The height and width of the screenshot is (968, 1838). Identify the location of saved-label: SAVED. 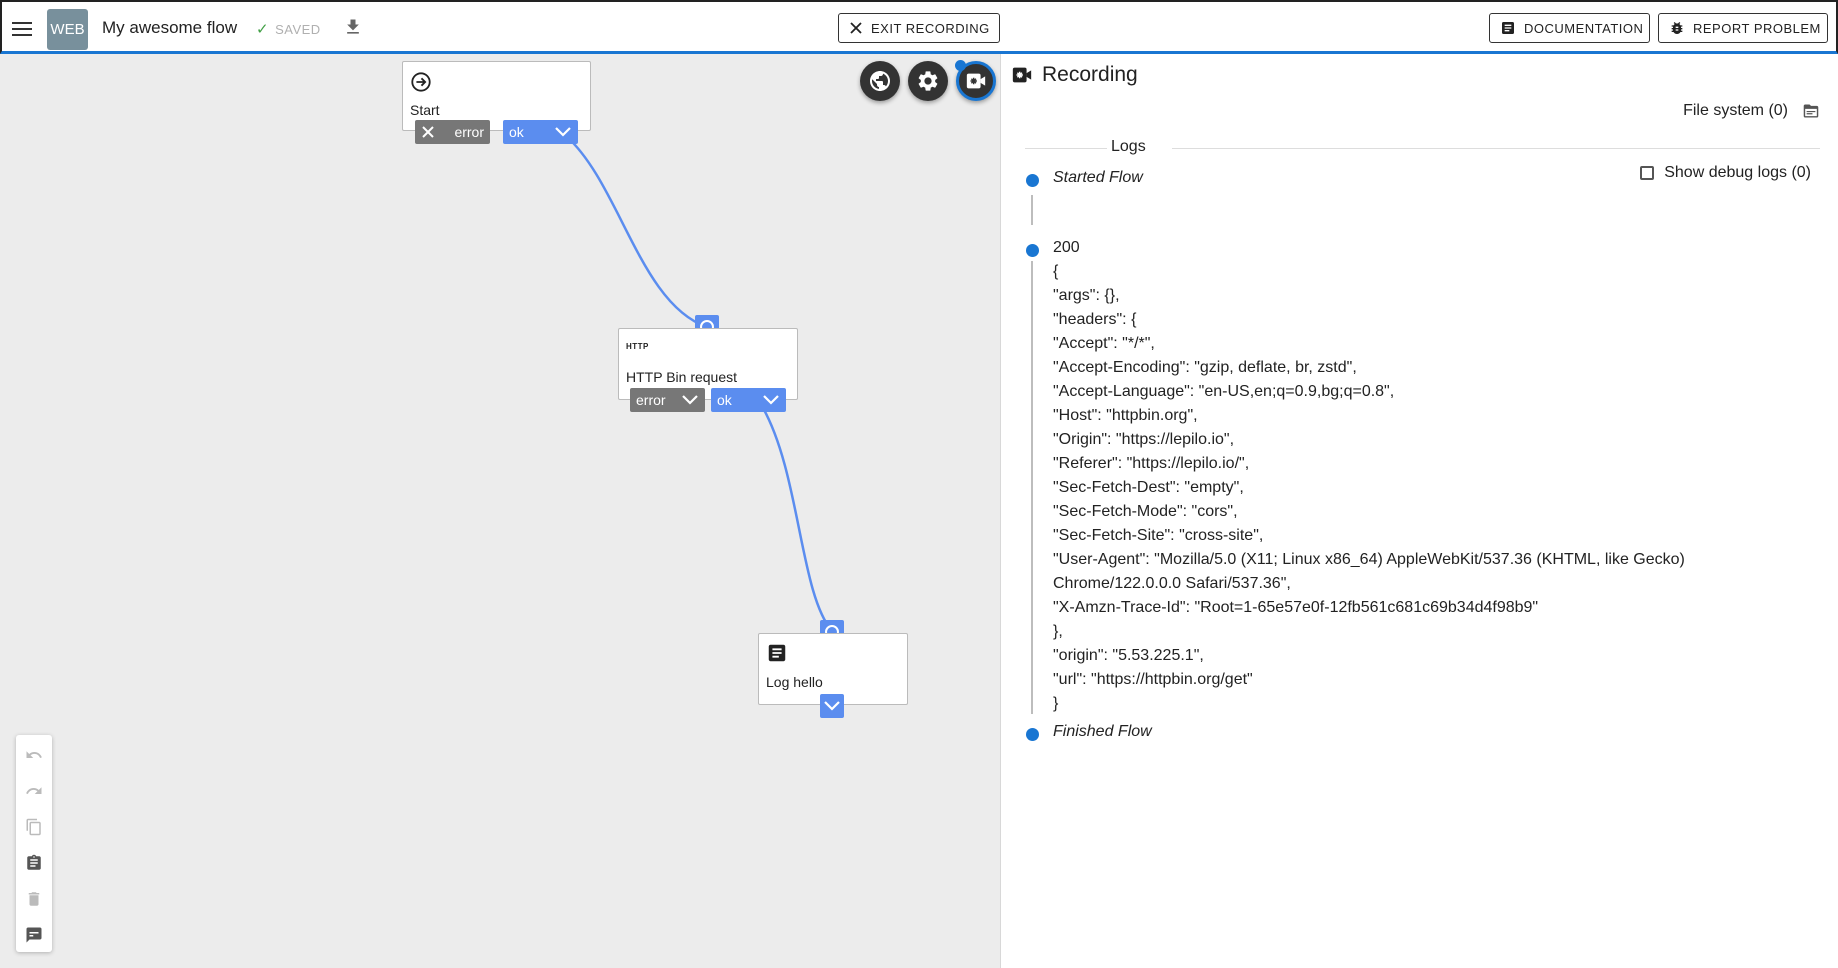
(298, 29).